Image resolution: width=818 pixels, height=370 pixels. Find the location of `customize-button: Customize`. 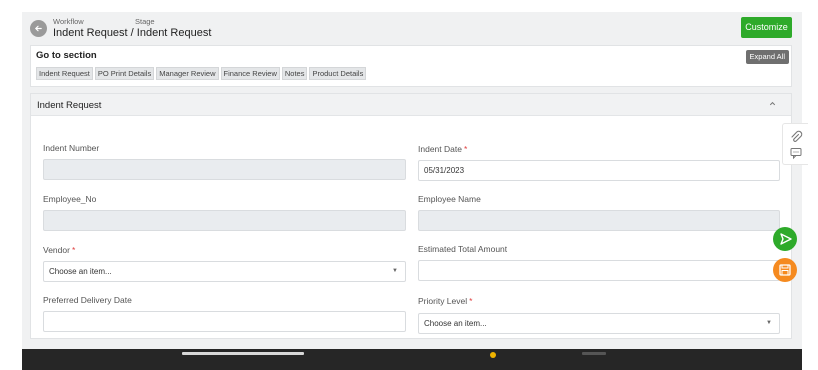

customize-button: Customize is located at coordinates (766, 27).